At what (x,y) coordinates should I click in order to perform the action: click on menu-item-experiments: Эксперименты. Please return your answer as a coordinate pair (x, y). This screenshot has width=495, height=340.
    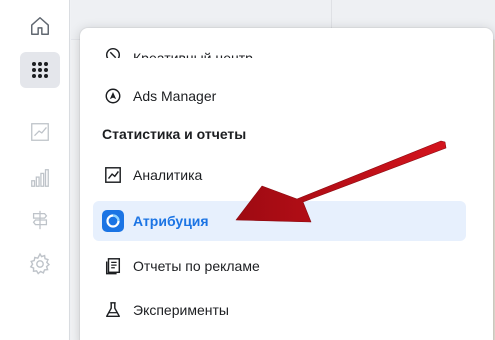
    Looking at the image, I should click on (279, 310).